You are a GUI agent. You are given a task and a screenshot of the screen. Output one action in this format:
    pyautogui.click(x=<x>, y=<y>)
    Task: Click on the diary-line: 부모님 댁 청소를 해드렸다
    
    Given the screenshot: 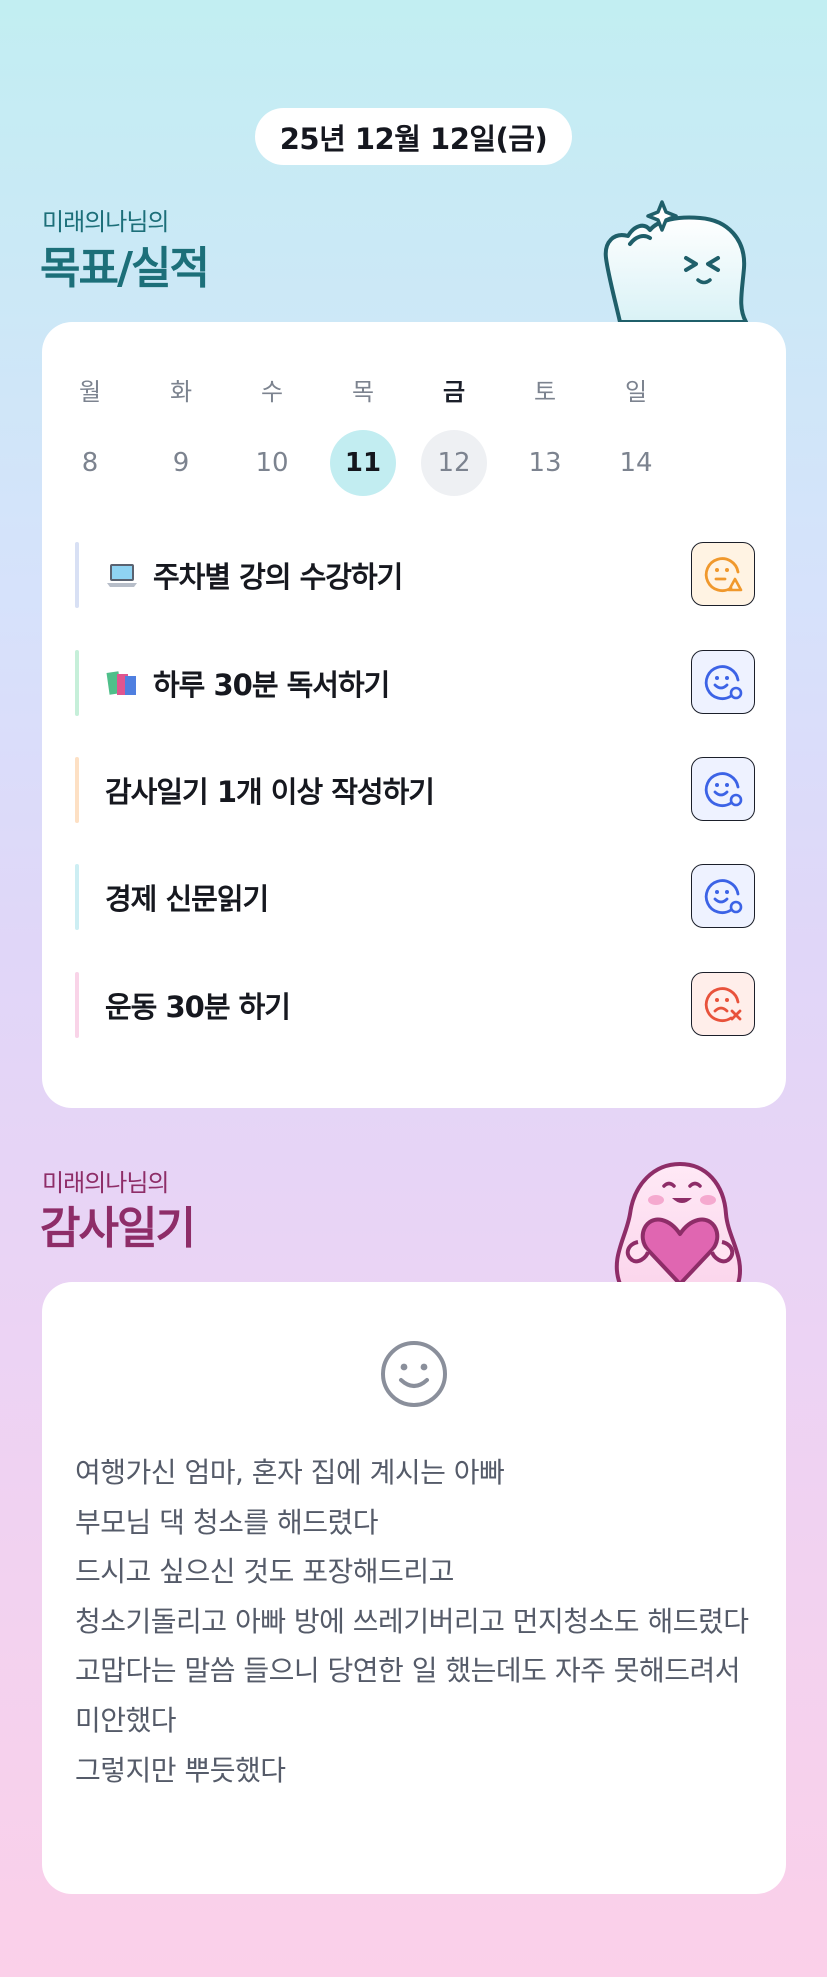 What is the action you would take?
    pyautogui.click(x=227, y=1522)
    